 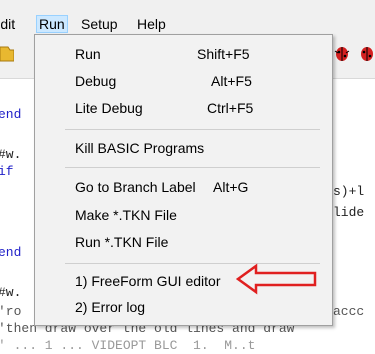 I want to click on shortcut-debug: Alt+F5, so click(x=231, y=81).